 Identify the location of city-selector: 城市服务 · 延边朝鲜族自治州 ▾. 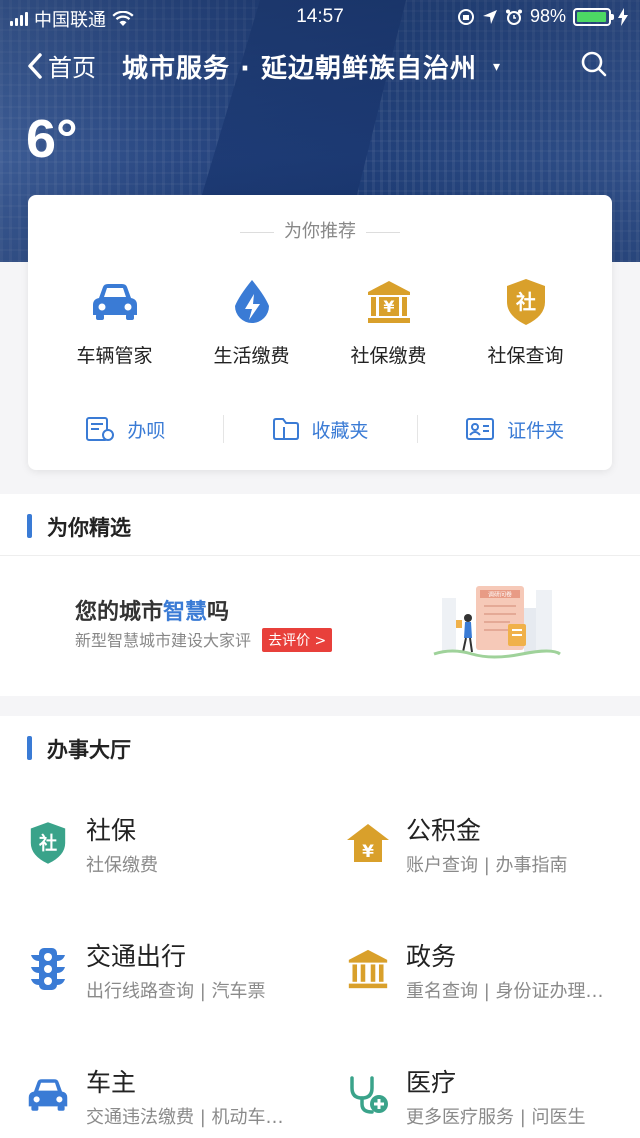
(311, 66).